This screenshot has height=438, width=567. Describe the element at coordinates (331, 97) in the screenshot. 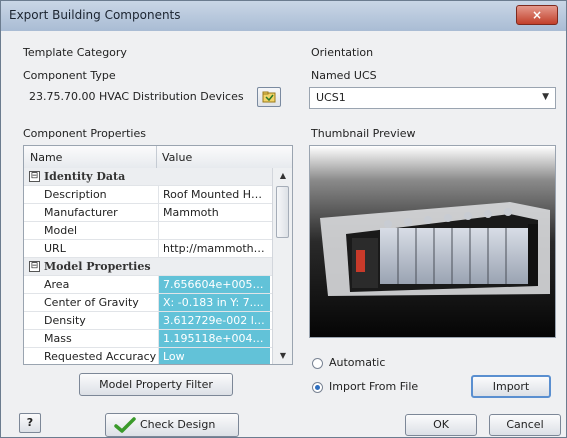

I see `named-ucs-value: UCS1` at that location.